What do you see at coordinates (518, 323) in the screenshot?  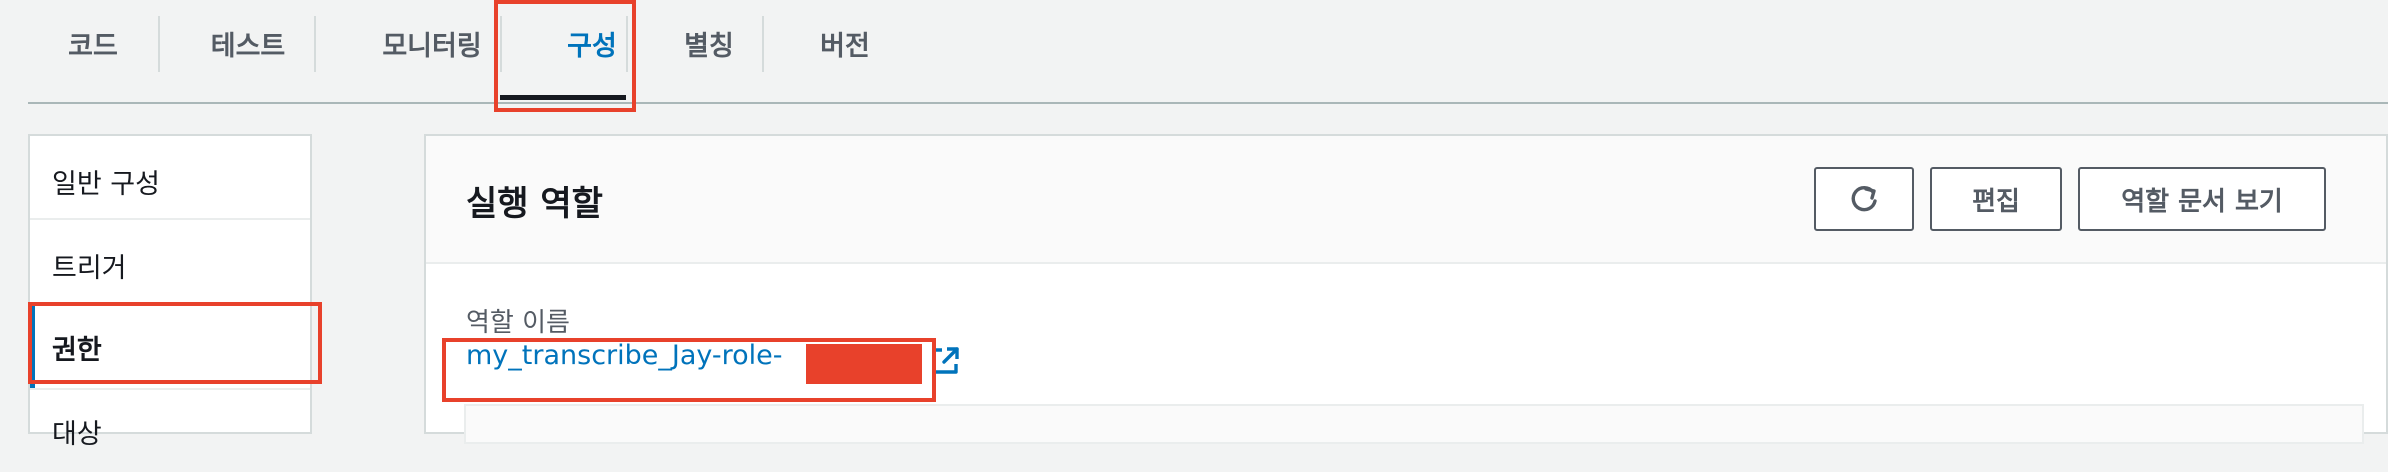 I see `role-name-label: 역할 이름` at bounding box center [518, 323].